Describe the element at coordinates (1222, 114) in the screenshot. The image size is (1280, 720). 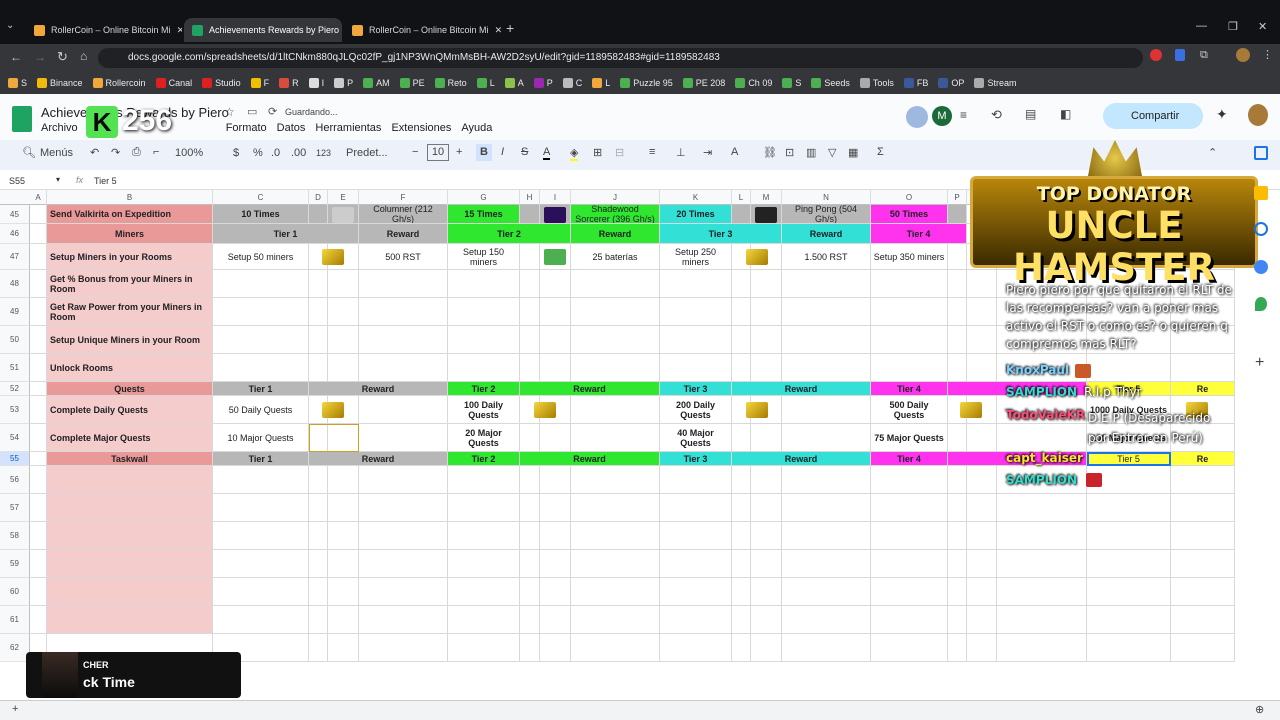
I see `gemini-icon: ✦` at that location.